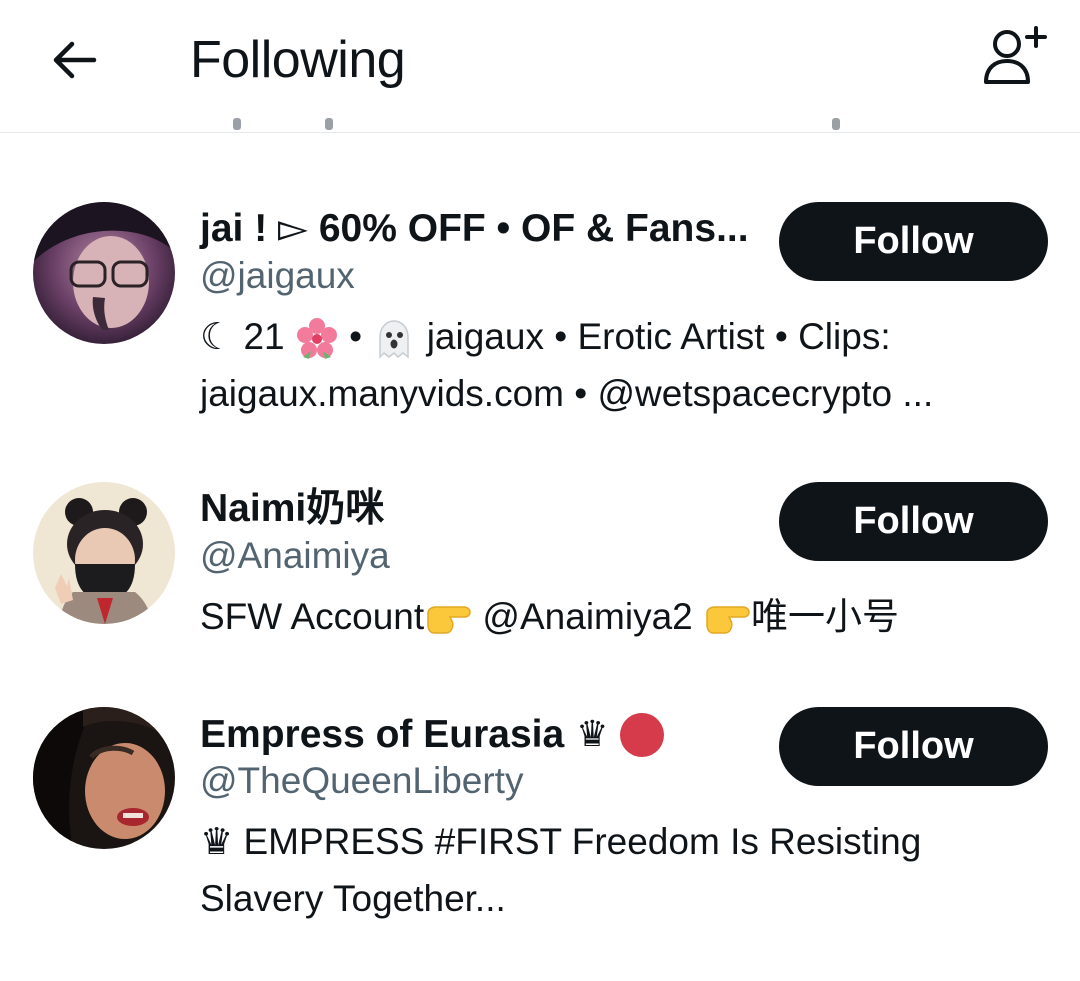 This screenshot has width=1080, height=981. Describe the element at coordinates (549, 616) in the screenshot. I see `user-bio: SFW Account @Anaimiya2 唯一小号` at that location.